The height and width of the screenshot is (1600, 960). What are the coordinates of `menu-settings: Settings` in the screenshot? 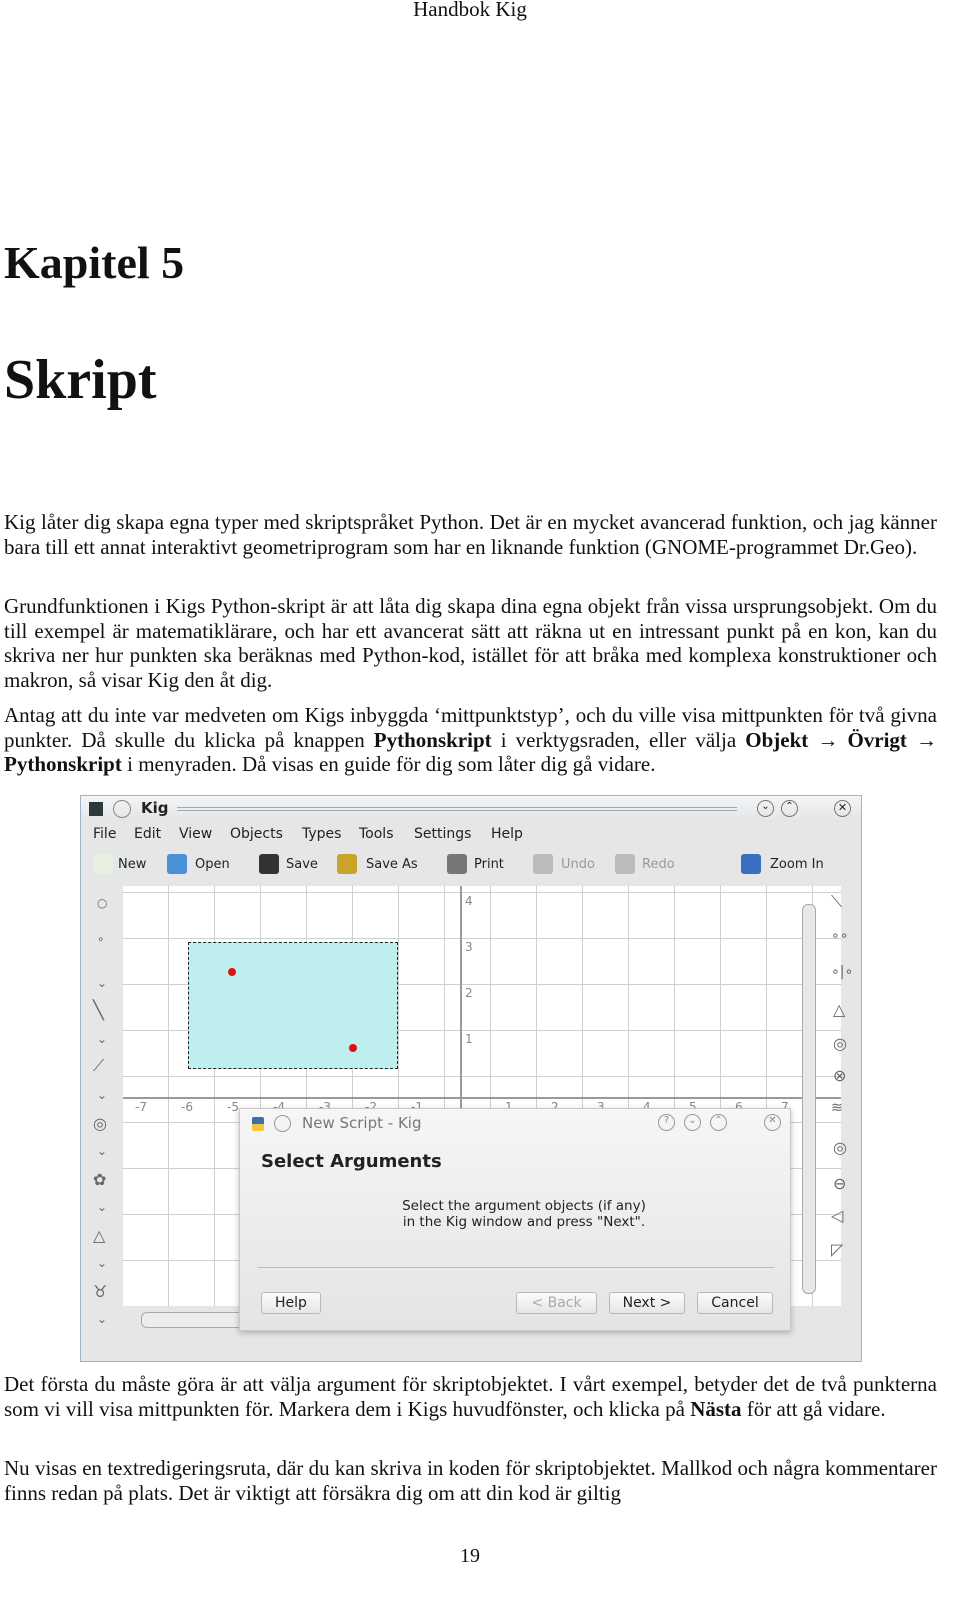 It's located at (442, 834).